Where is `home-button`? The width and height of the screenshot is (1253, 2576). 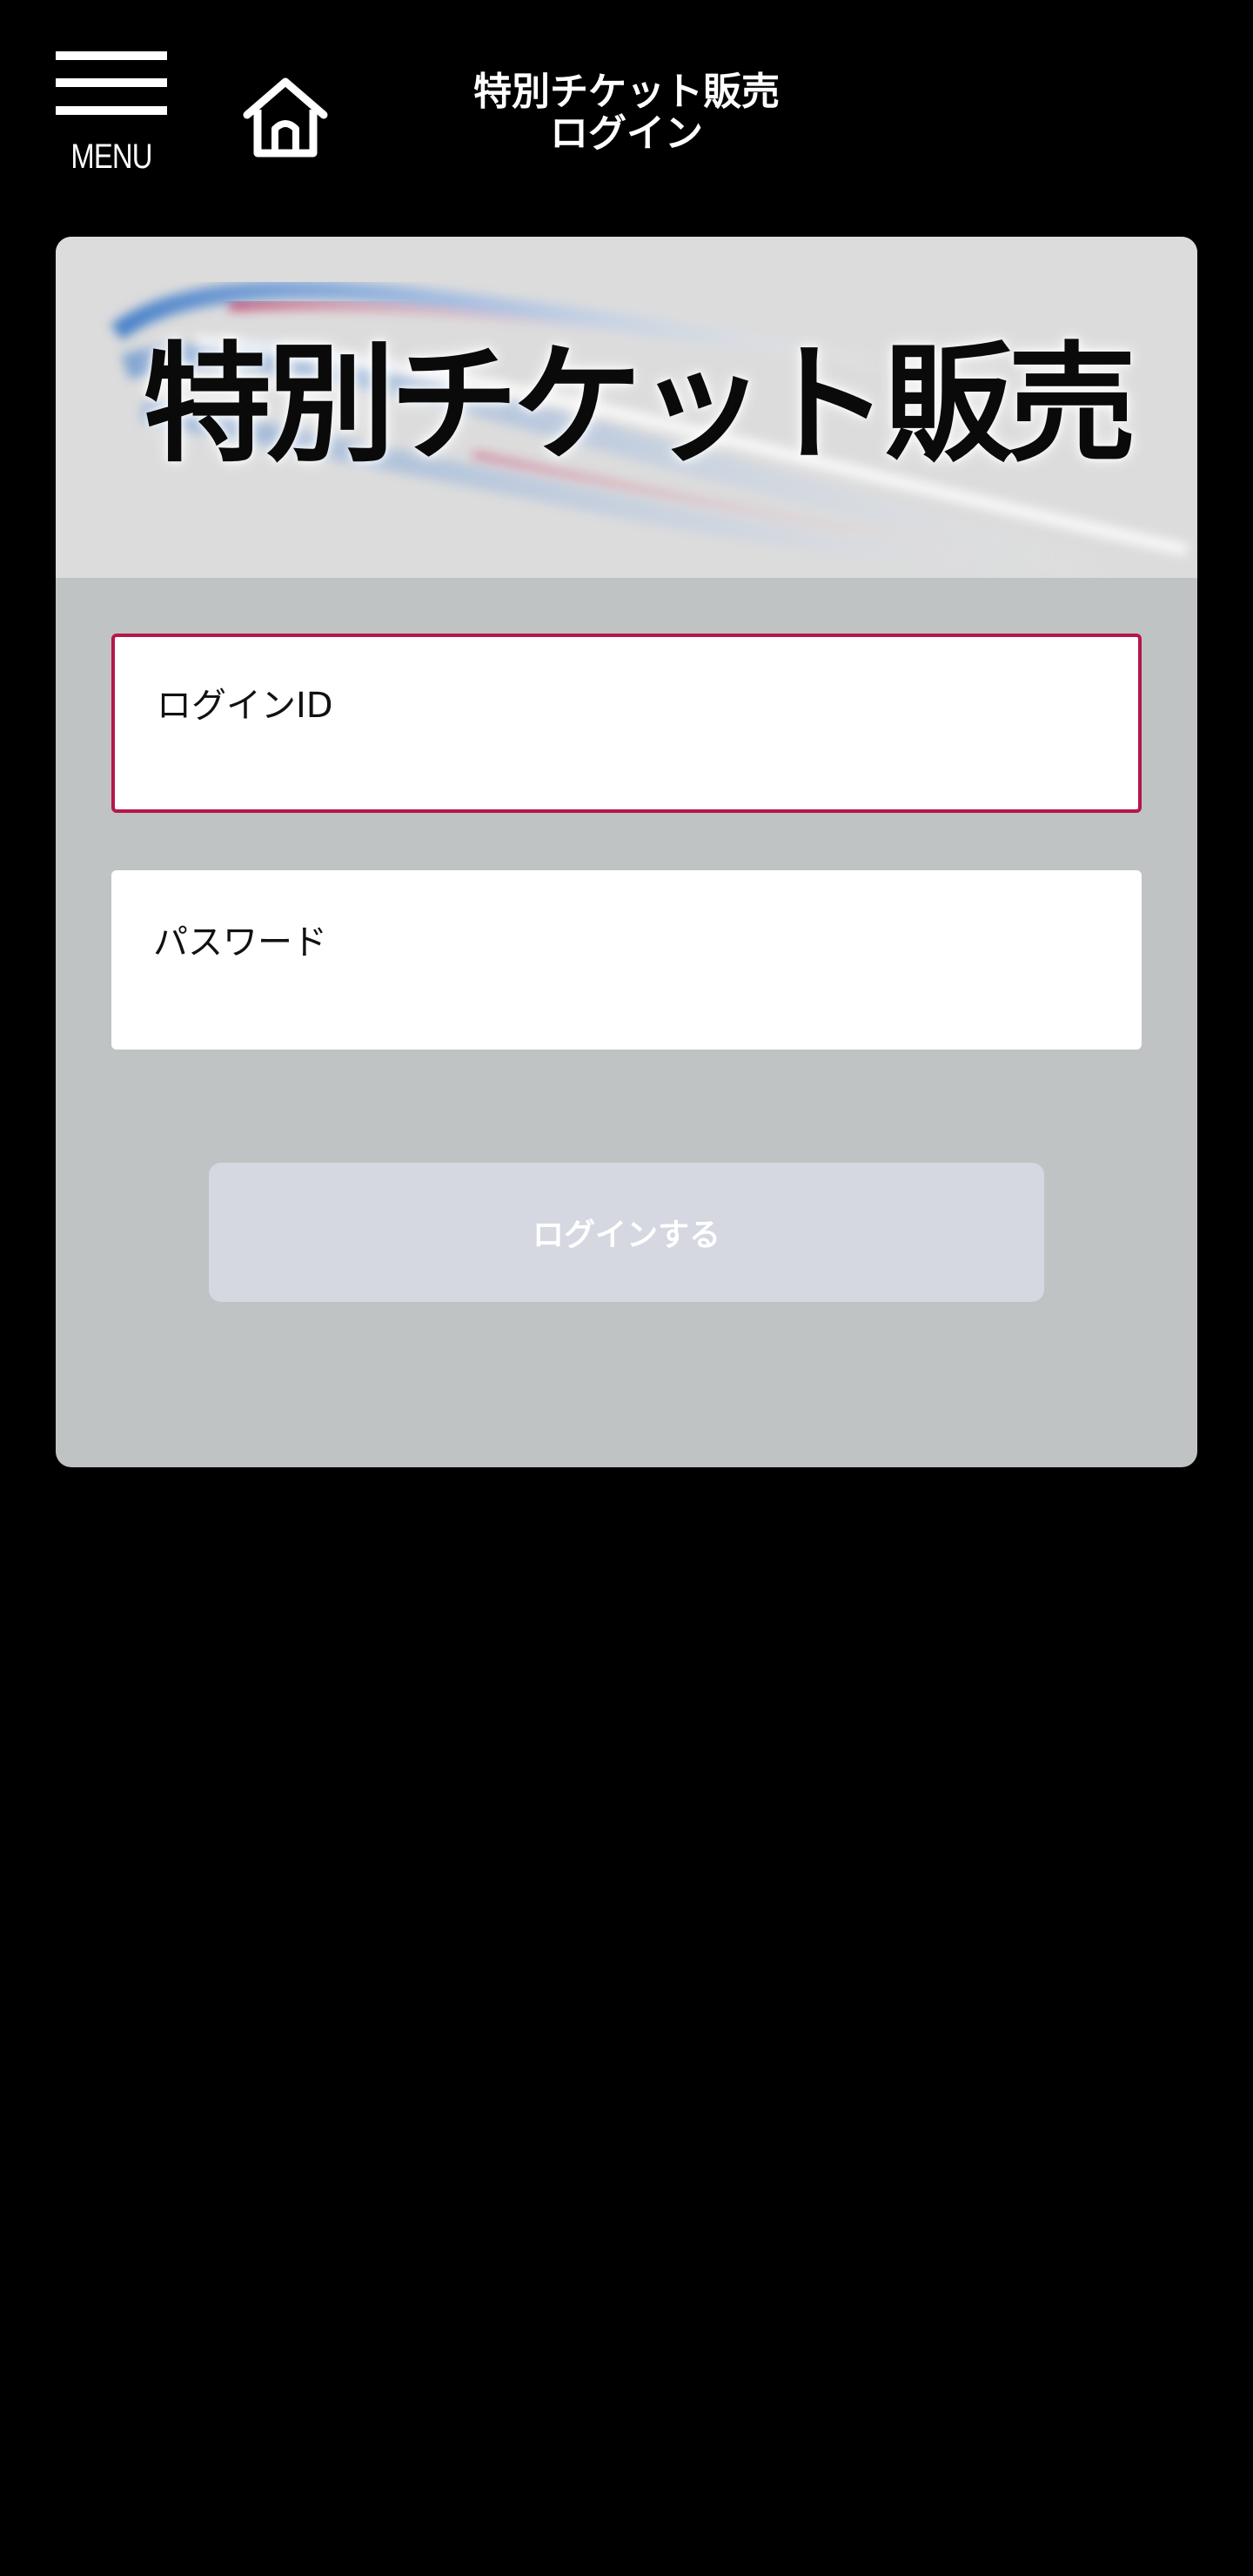 home-button is located at coordinates (285, 116).